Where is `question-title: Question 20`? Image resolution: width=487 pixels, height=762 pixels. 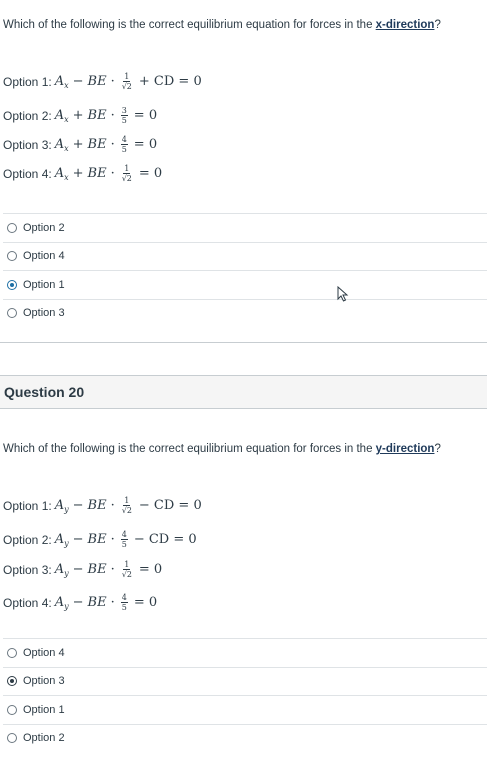 question-title: Question 20 is located at coordinates (44, 392).